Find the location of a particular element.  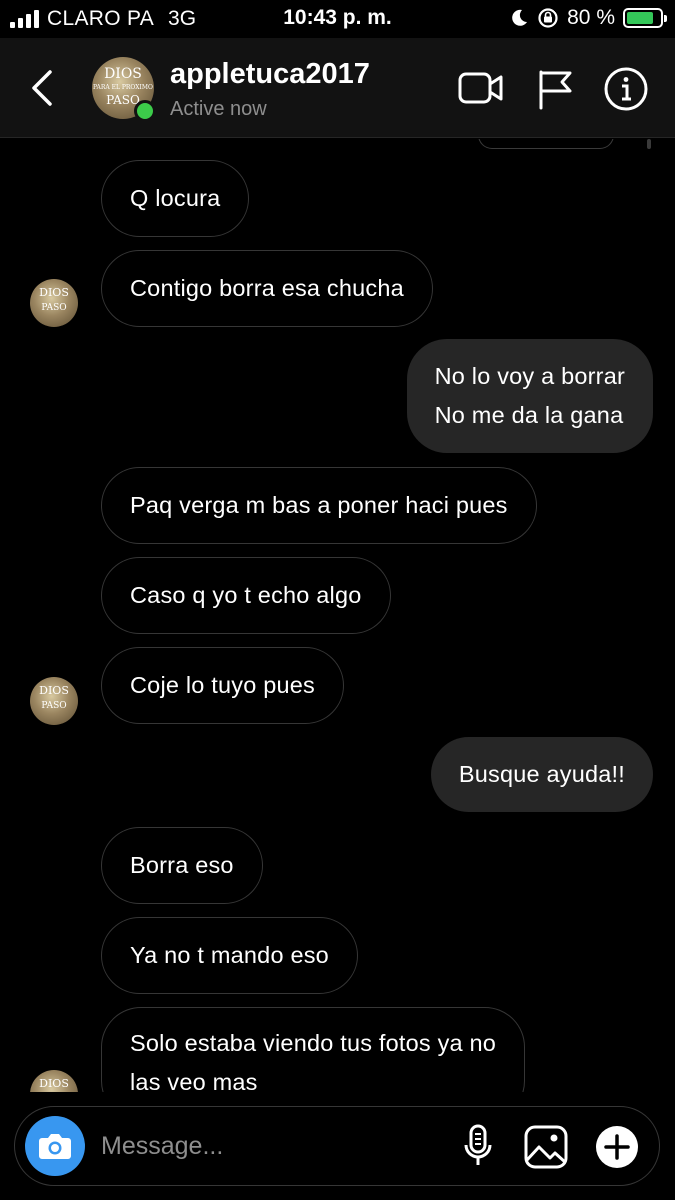

message-bubble: Caso q yo t echo algo is located at coordinates (246, 595).